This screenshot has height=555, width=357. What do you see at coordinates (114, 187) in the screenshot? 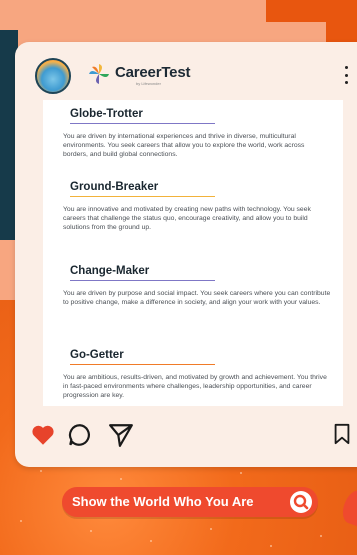
I see `section-title: Ground-Breaker` at bounding box center [114, 187].